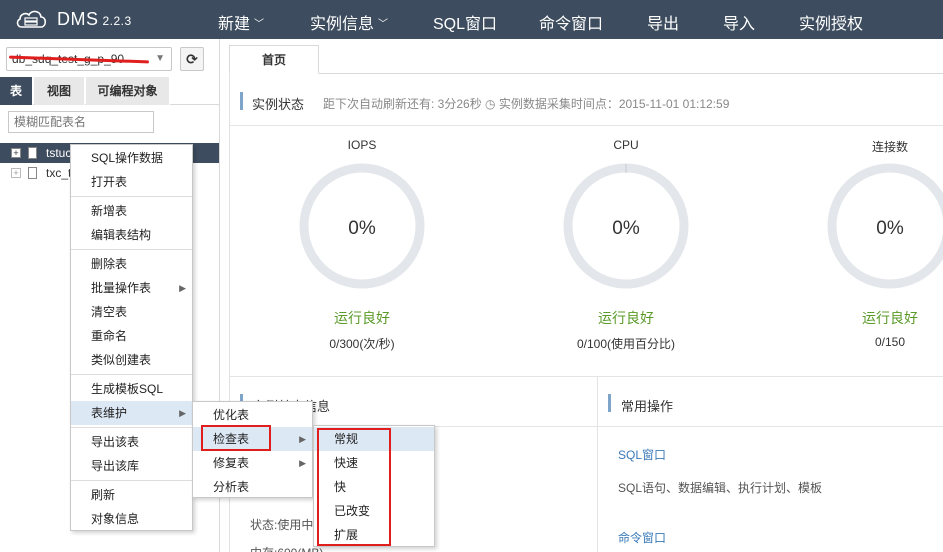  Describe the element at coordinates (362, 344) in the screenshot. I see `metric-detail: 0/300(次/秒)` at that location.